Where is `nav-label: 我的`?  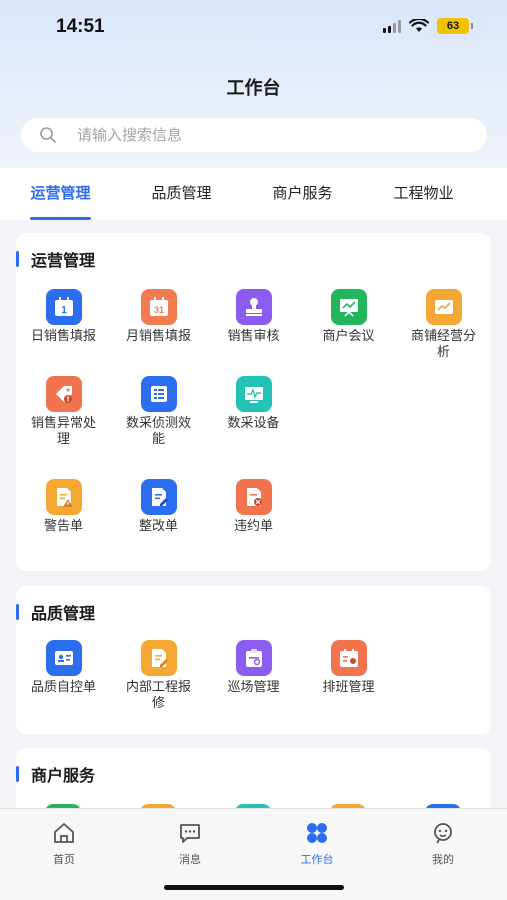 nav-label: 我的 is located at coordinates (443, 859).